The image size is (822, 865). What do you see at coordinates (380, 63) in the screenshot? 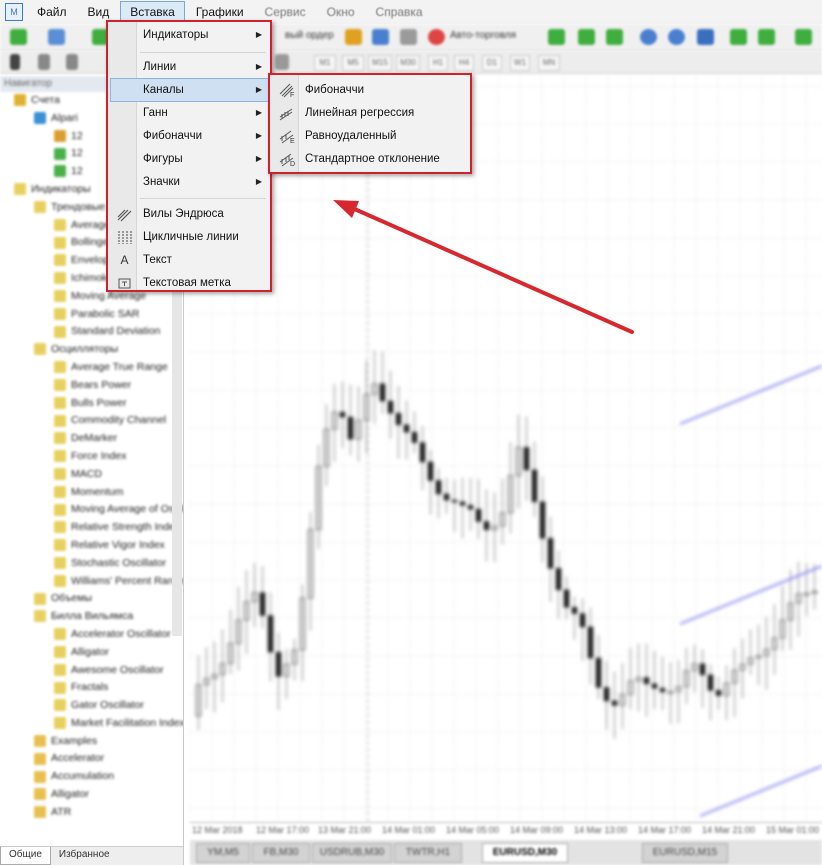
I see `timeframe-m15: M15` at bounding box center [380, 63].